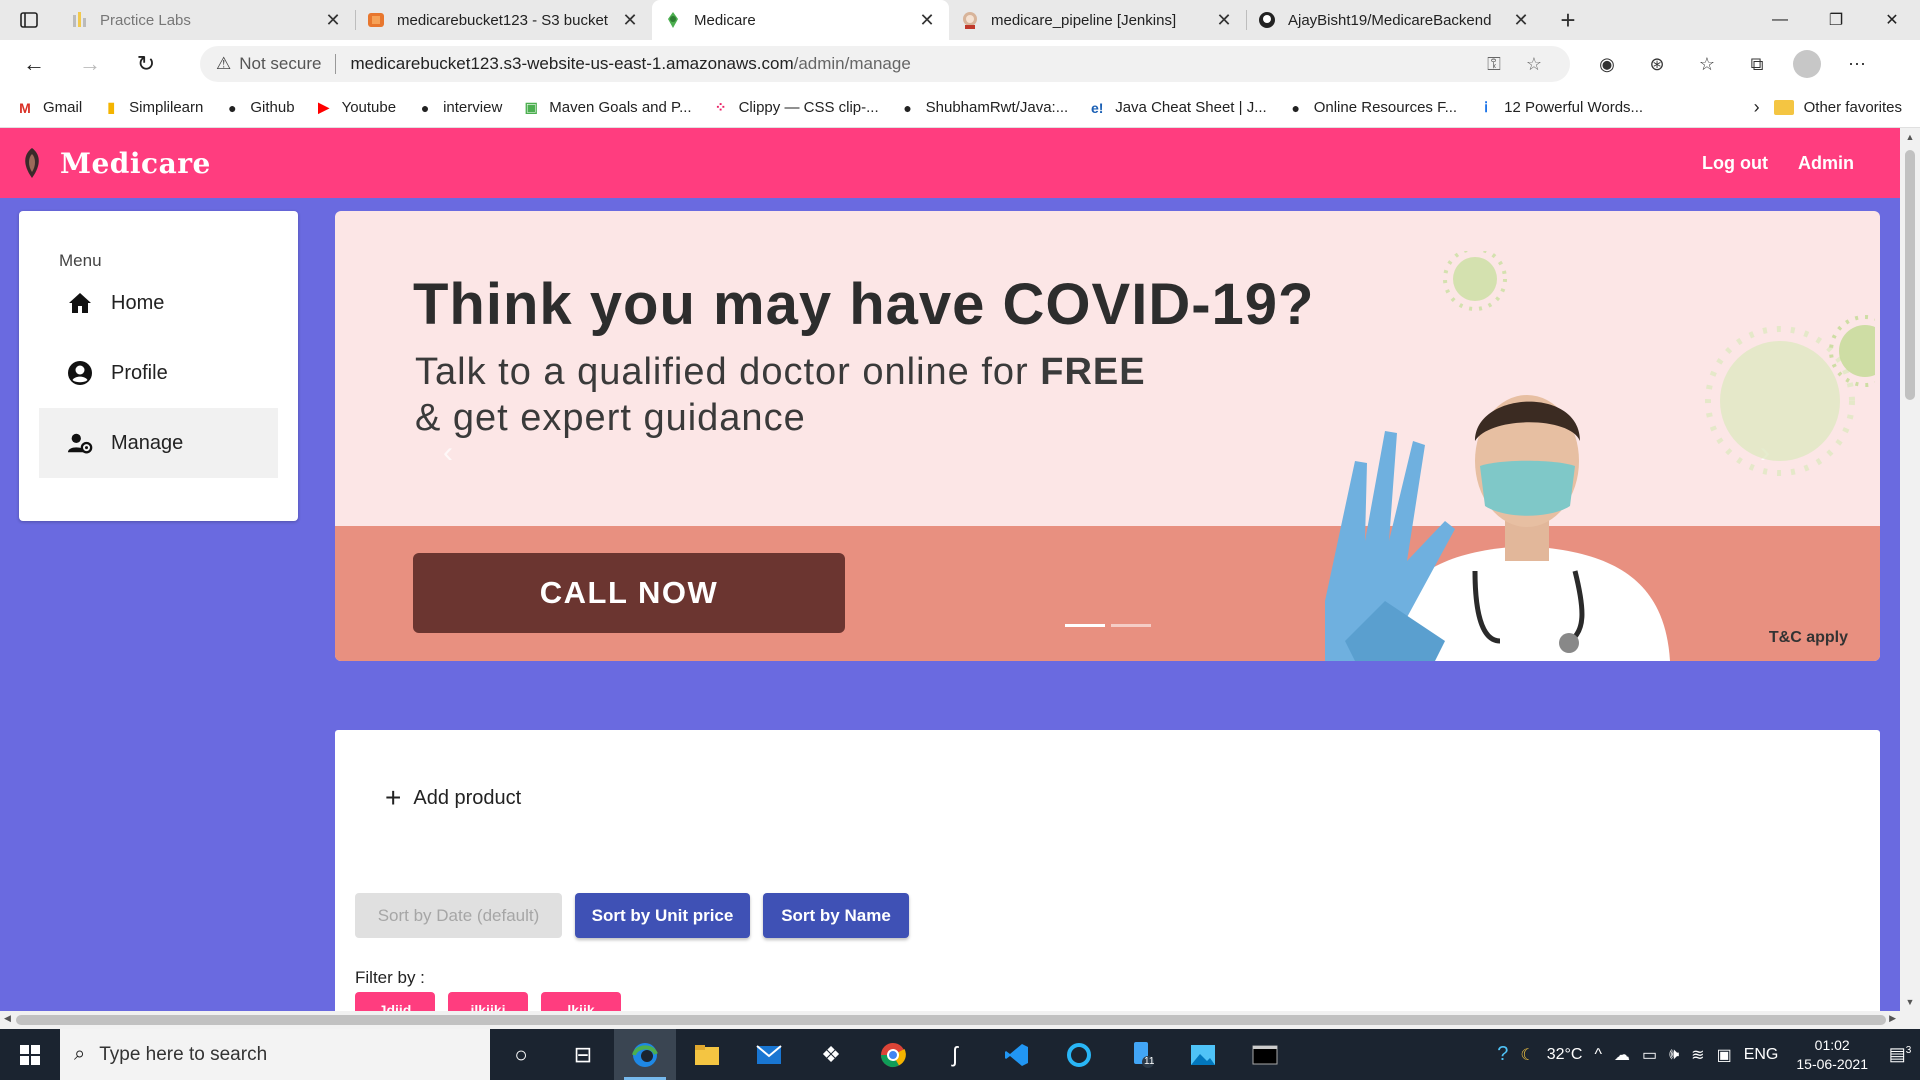 The width and height of the screenshot is (1920, 1080). Describe the element at coordinates (629, 593) in the screenshot. I see `call-now-button: CALL NOW` at that location.